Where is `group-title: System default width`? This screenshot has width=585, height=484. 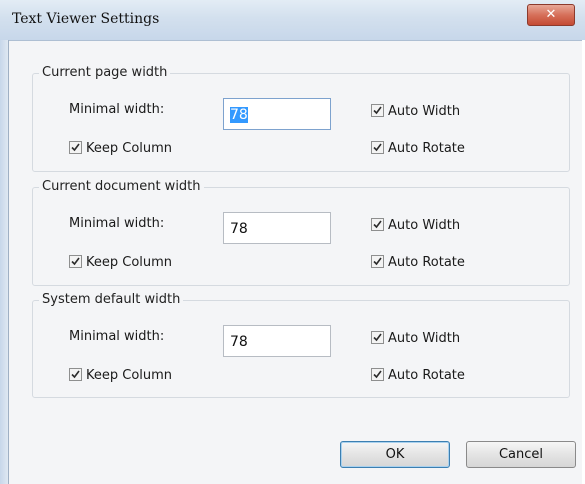 group-title: System default width is located at coordinates (111, 299).